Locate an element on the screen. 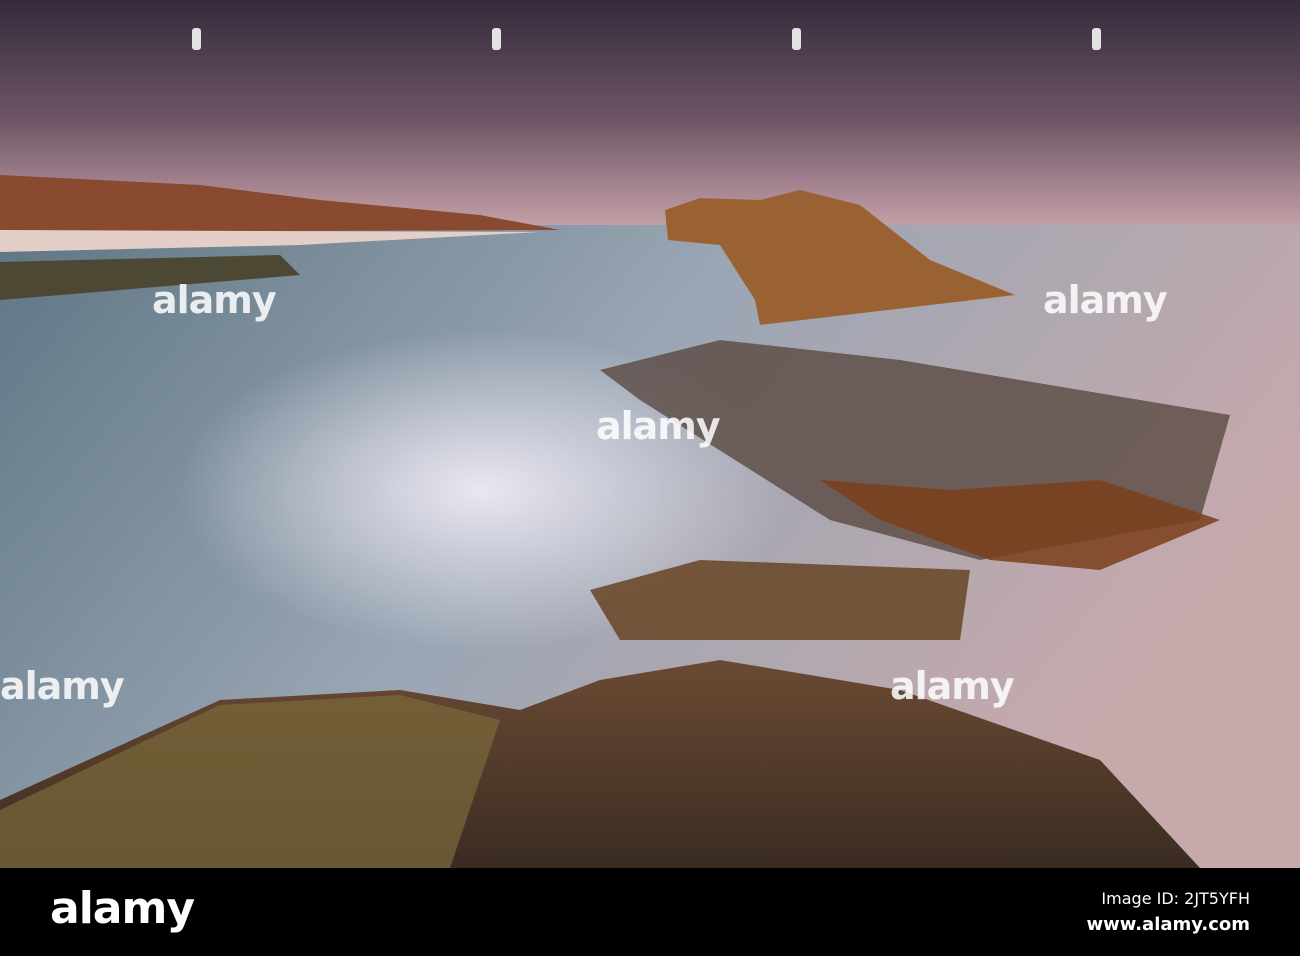  image-id: Image ID: 2JT5YFH is located at coordinates (1175, 898).